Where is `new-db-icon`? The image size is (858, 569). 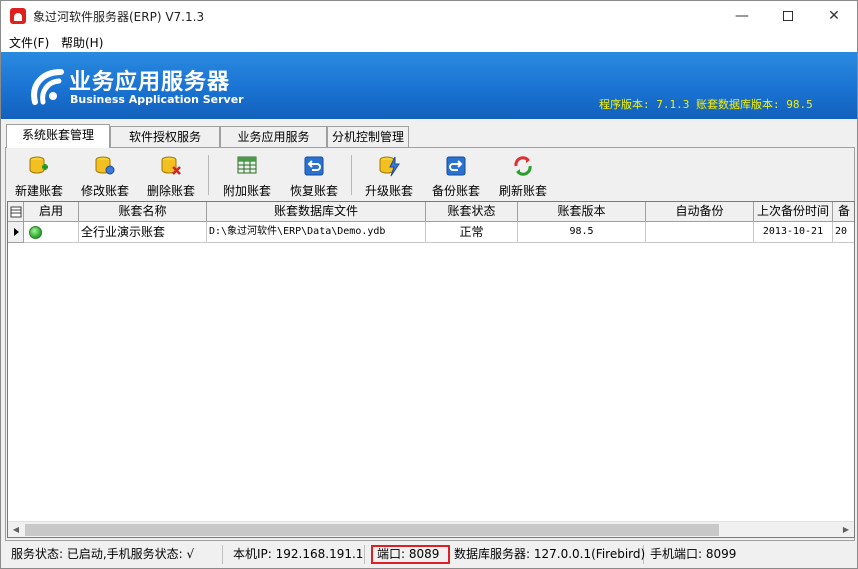 new-db-icon is located at coordinates (38, 165).